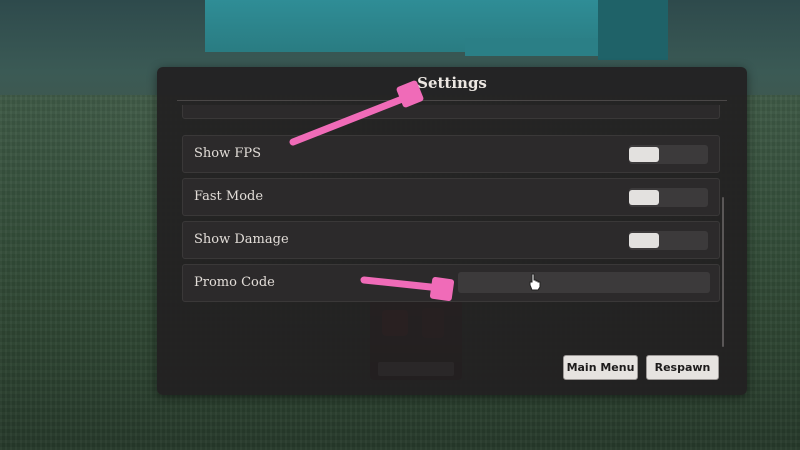 The width and height of the screenshot is (800, 450). What do you see at coordinates (228, 153) in the screenshot?
I see `setting-label: Show FPS` at bounding box center [228, 153].